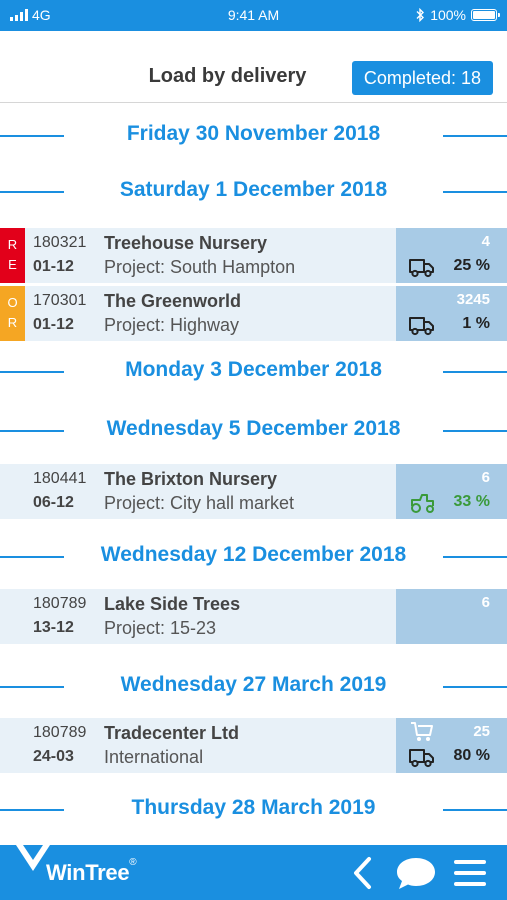 Image resolution: width=507 pixels, height=900 pixels. What do you see at coordinates (253, 67) in the screenshot?
I see `header: Load by delivery Completed: 18` at bounding box center [253, 67].